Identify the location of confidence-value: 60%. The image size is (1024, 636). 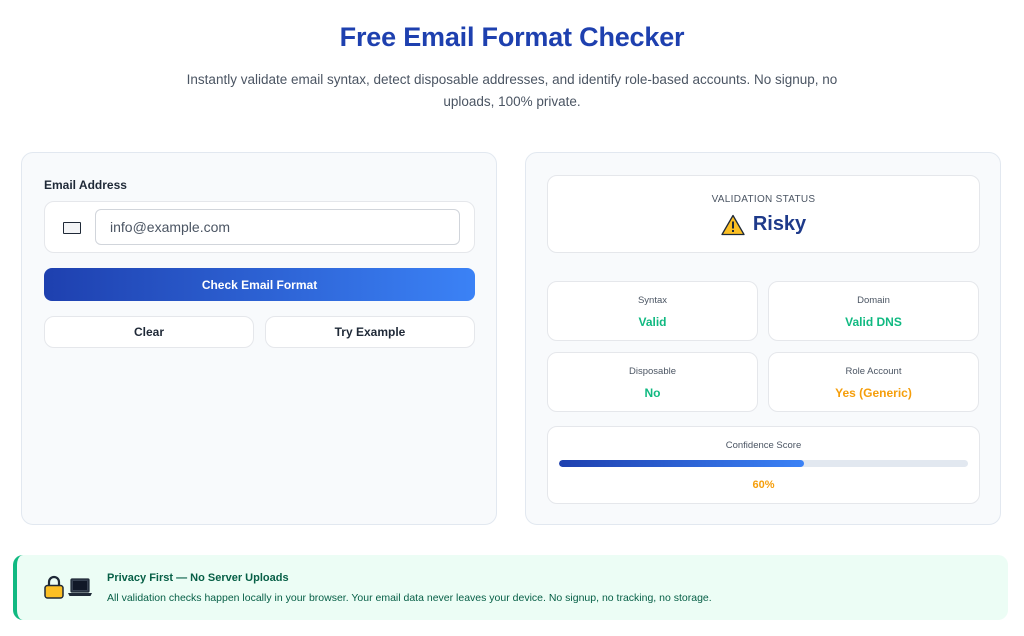
(763, 485).